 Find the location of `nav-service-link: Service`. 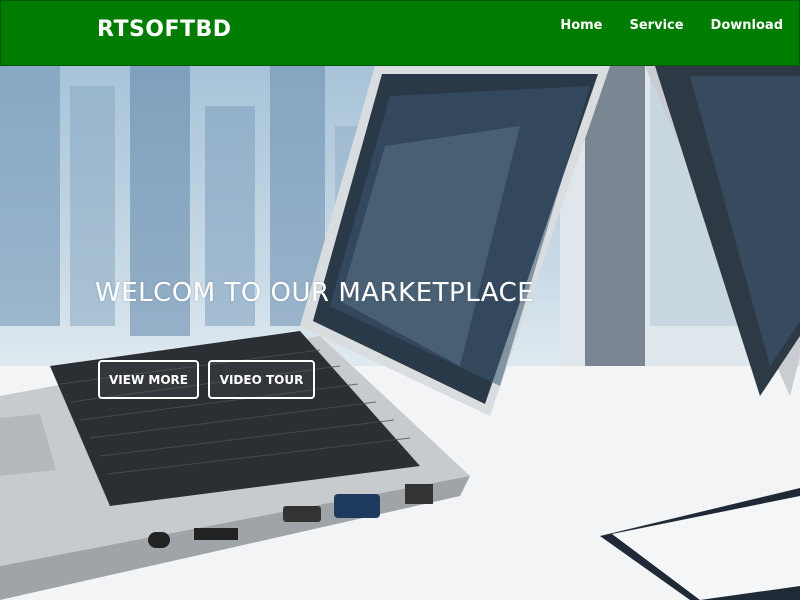

nav-service-link: Service is located at coordinates (657, 26).